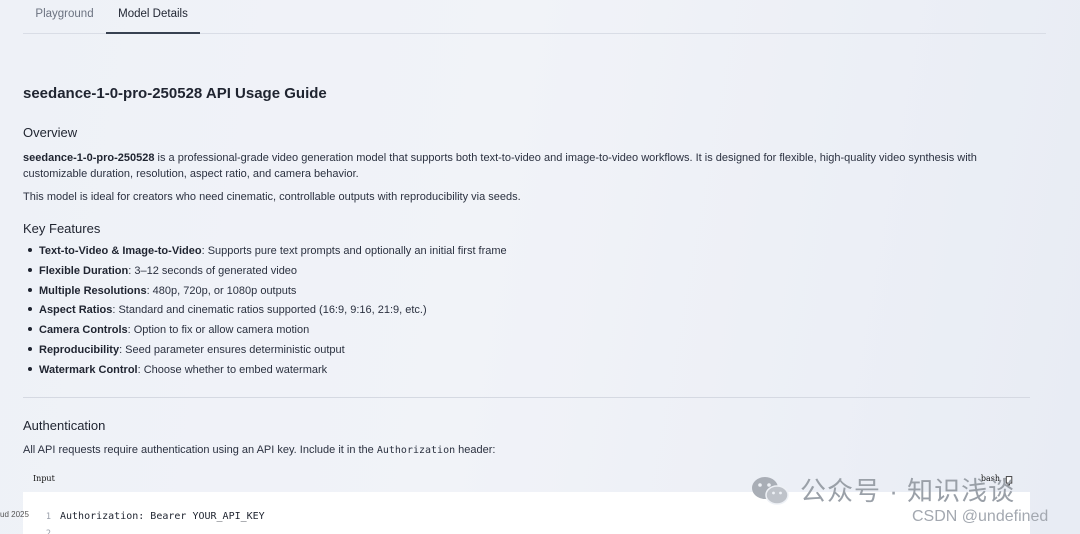  What do you see at coordinates (534, 17) in the screenshot?
I see `tab-bar: Playground Model Details` at bounding box center [534, 17].